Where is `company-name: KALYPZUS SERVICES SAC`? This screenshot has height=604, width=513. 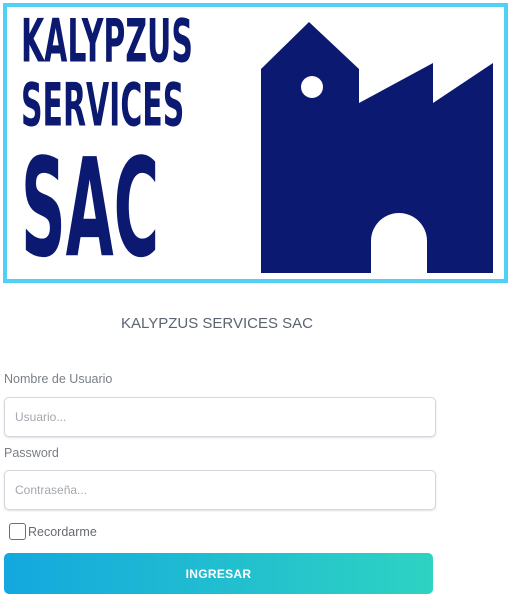 company-name: KALYPZUS SERVICES SAC is located at coordinates (216, 323).